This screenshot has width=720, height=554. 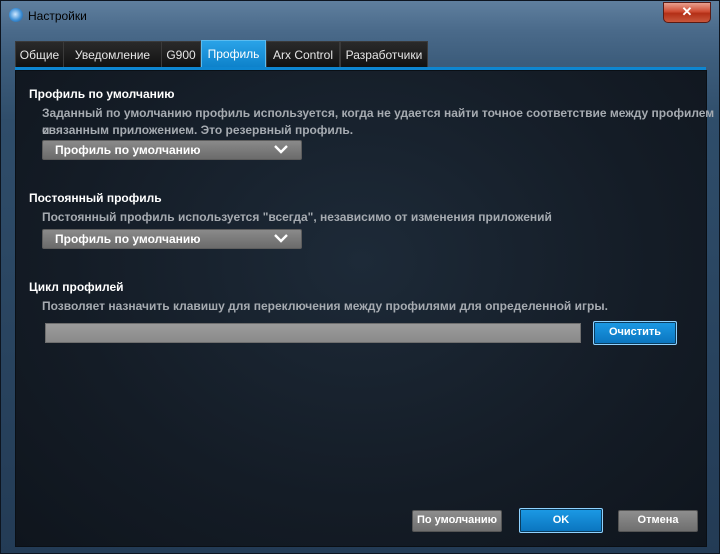 What do you see at coordinates (181, 54) in the screenshot?
I see `tab-g900: G900` at bounding box center [181, 54].